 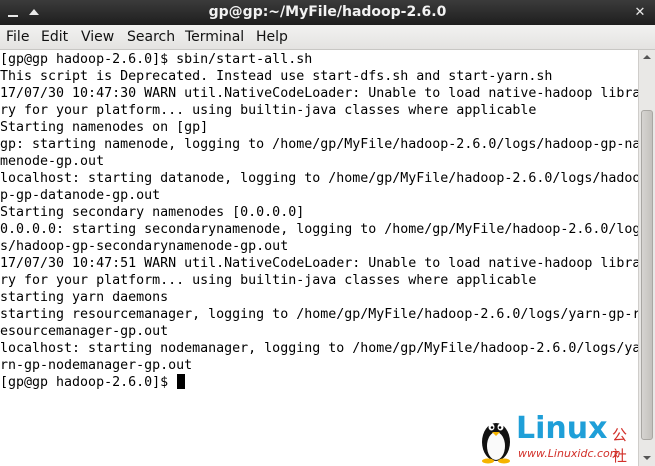 I want to click on terminal-line: p-gp-datanode-gp.out, so click(x=80, y=195).